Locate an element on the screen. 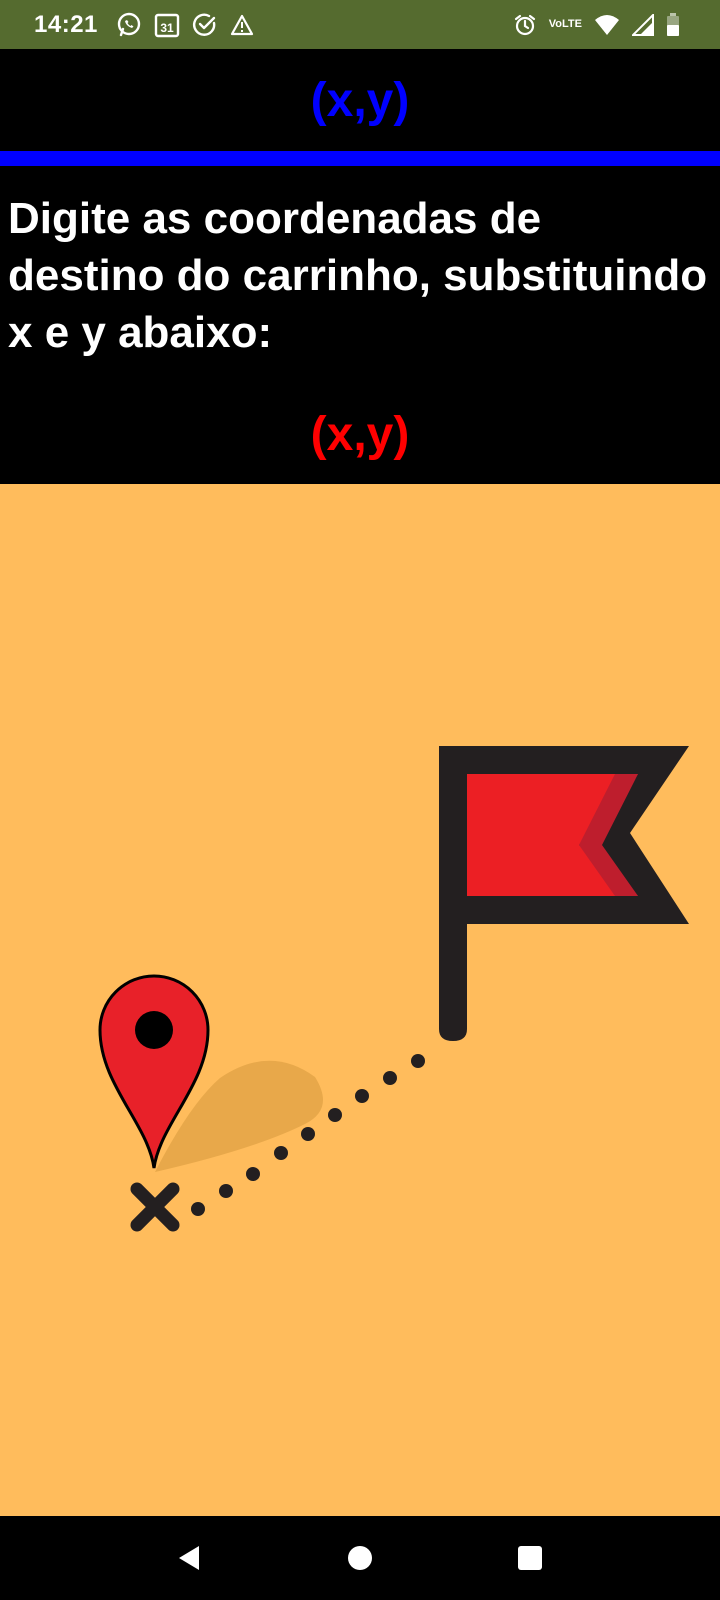 This screenshot has height=1600, width=720. whatsapp-icon is located at coordinates (129, 25).